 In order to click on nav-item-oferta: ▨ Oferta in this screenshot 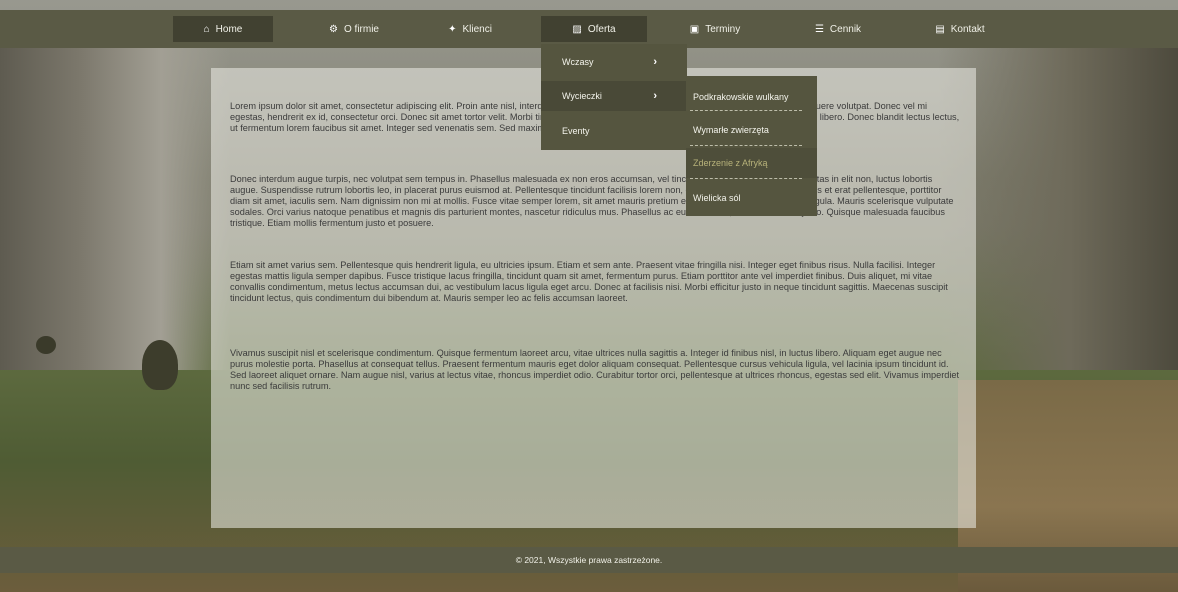, I will do `click(594, 29)`.